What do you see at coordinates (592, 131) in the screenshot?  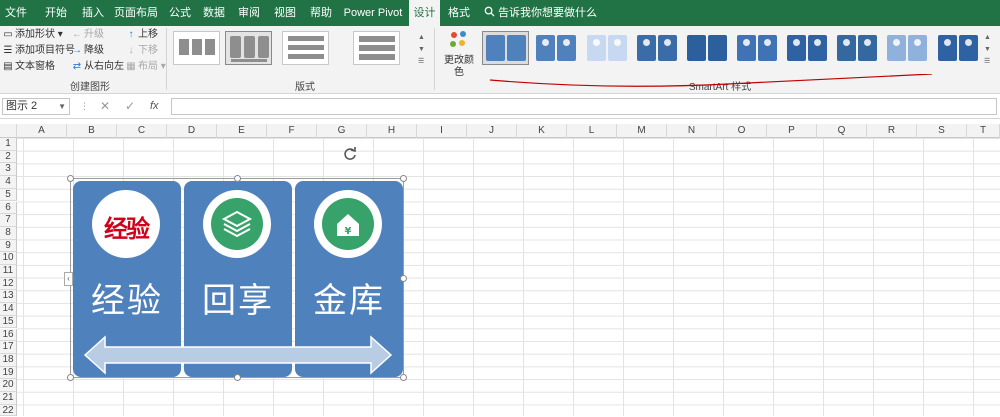 I see `column-header: L` at bounding box center [592, 131].